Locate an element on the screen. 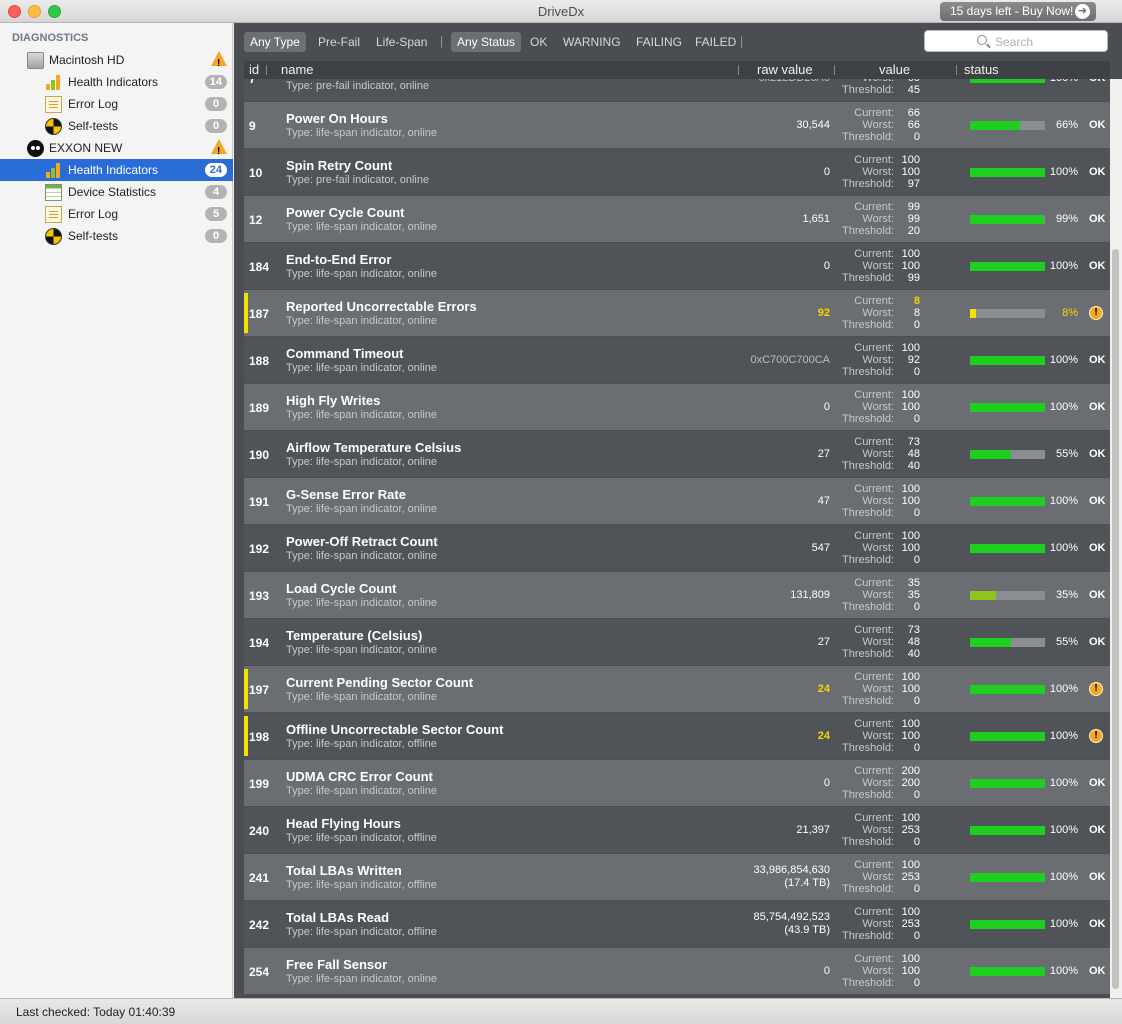 This screenshot has width=1122, height=1024. scrollbar is located at coordinates (1116, 538).